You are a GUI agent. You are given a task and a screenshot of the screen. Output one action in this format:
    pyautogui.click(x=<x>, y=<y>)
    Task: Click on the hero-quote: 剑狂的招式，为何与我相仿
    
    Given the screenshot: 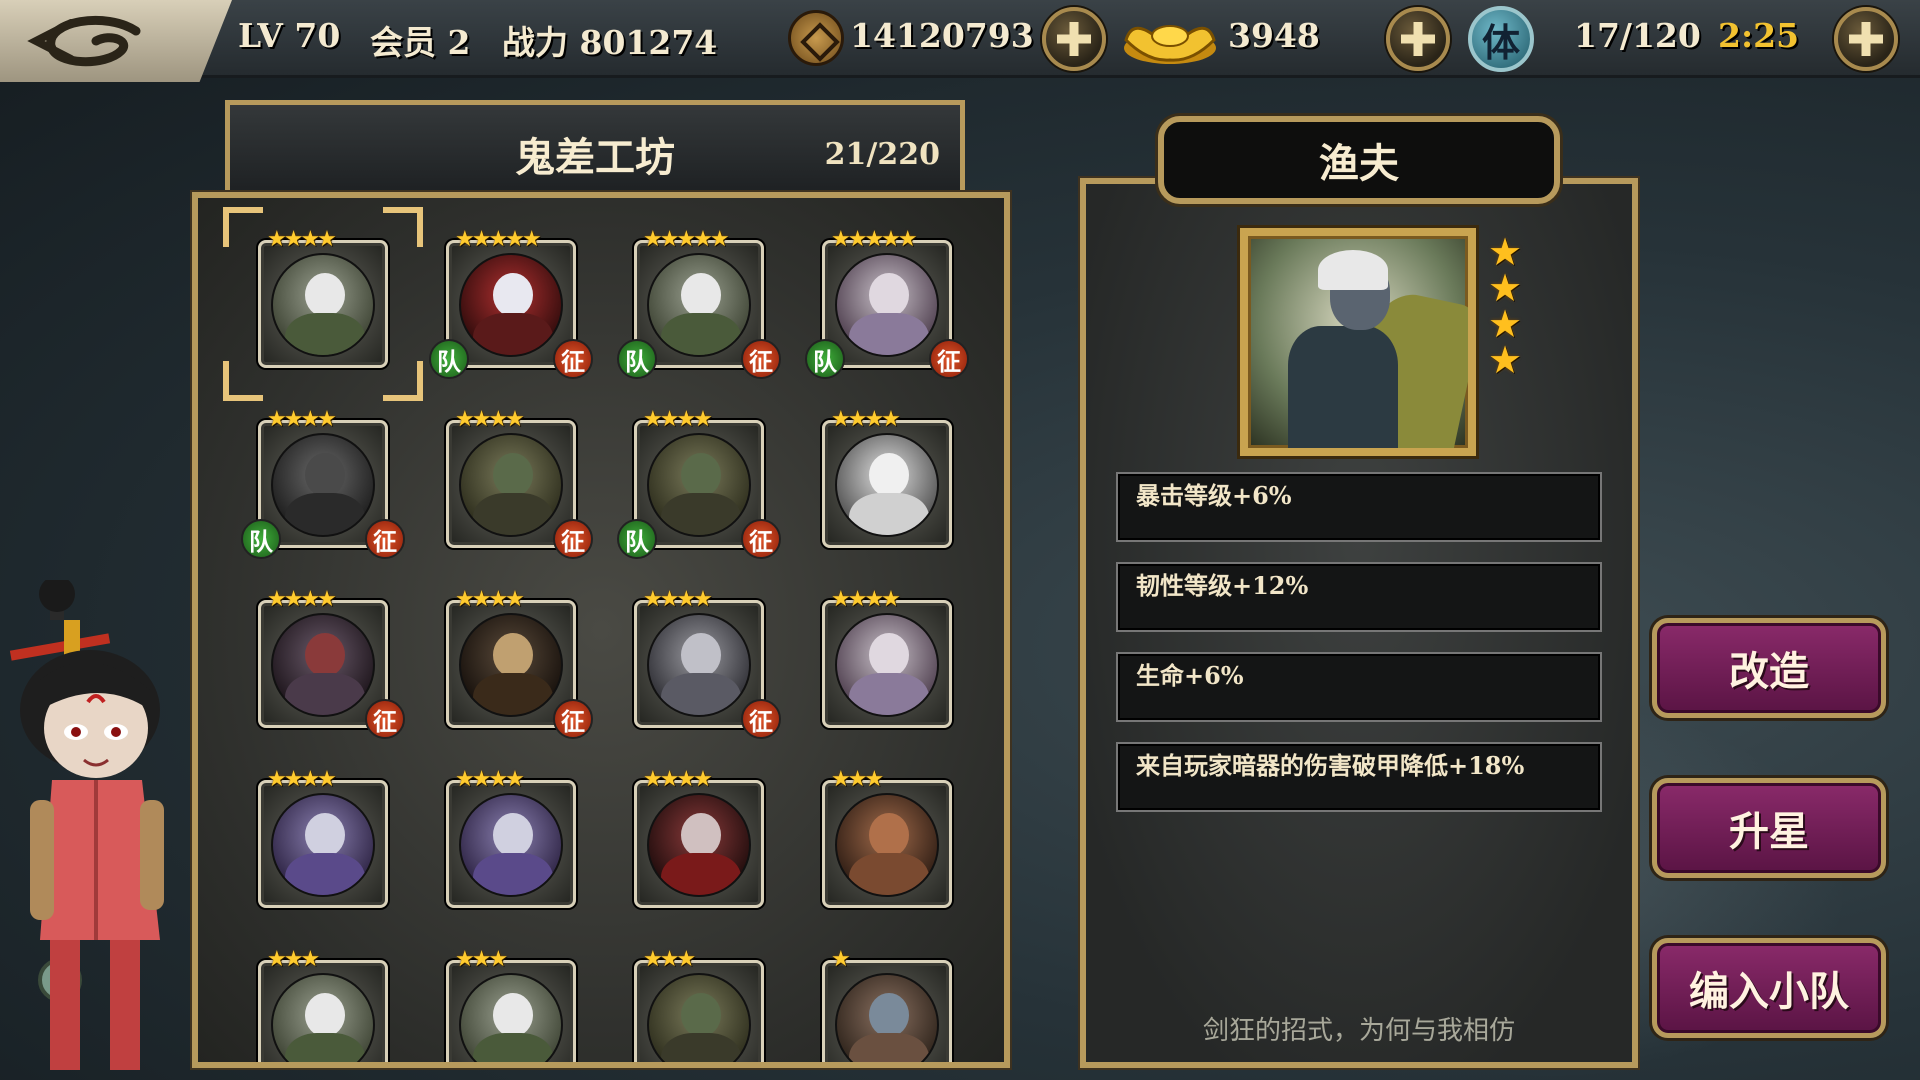 What is the action you would take?
    pyautogui.click(x=1358, y=1031)
    